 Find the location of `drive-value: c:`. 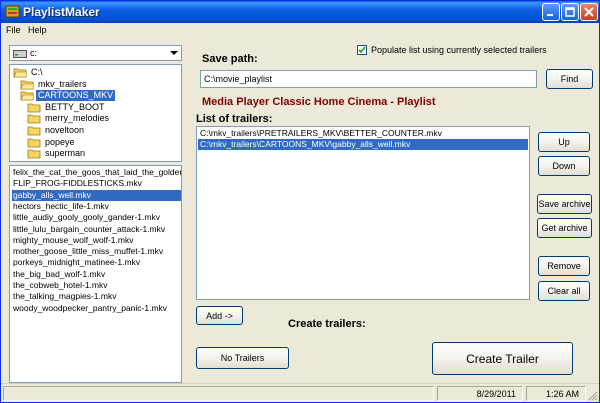

drive-value: c: is located at coordinates (34, 53).